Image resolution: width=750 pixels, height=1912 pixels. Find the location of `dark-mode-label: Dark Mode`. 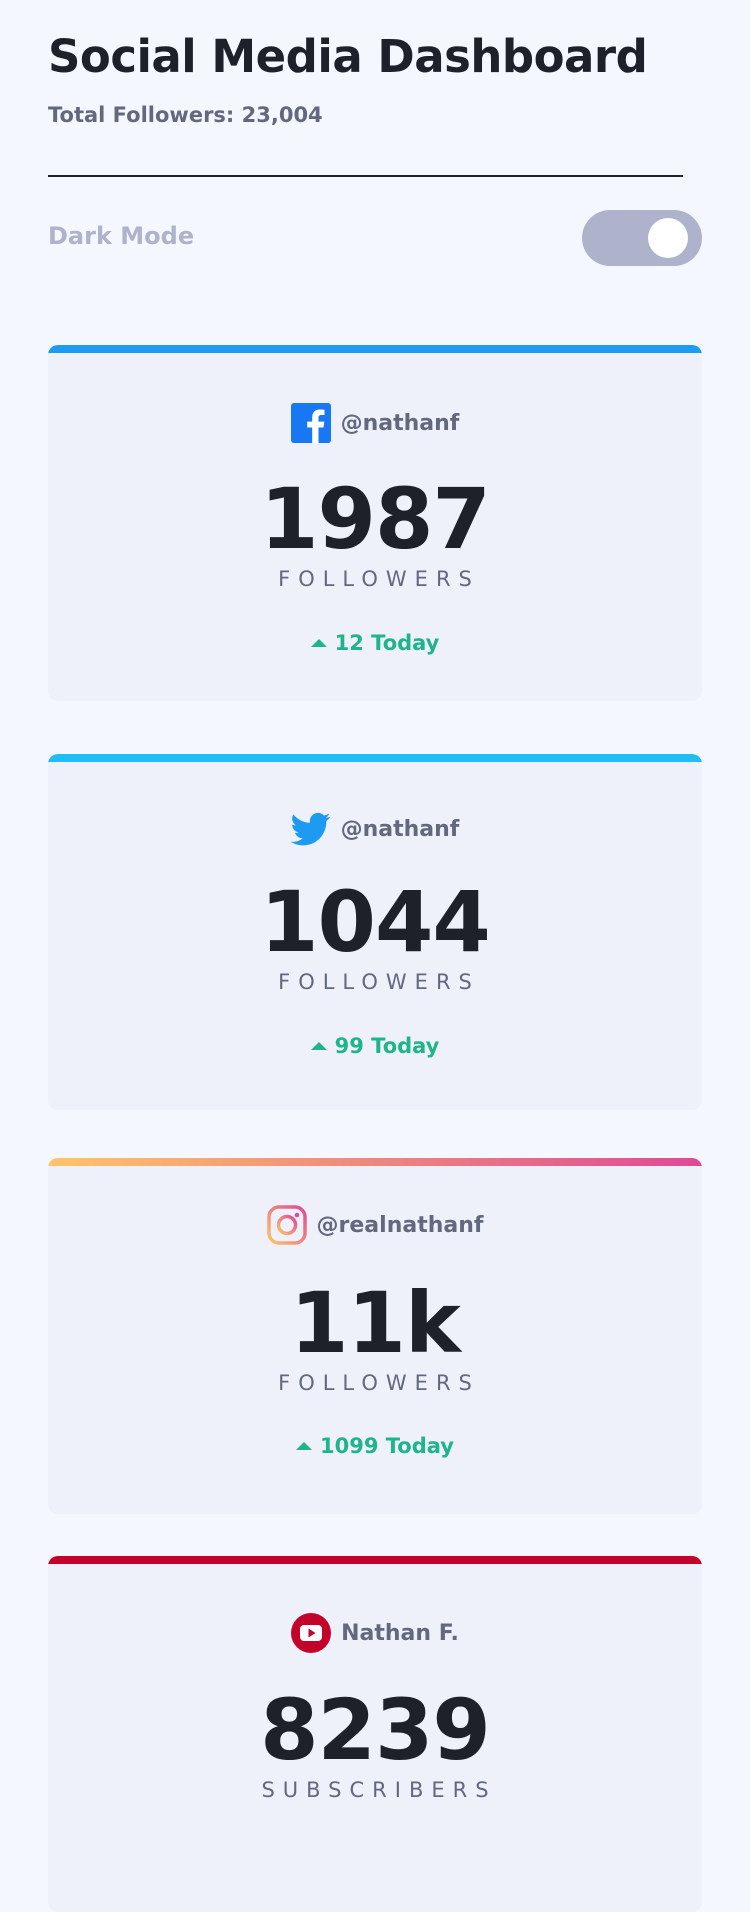

dark-mode-label: Dark Mode is located at coordinates (121, 236).